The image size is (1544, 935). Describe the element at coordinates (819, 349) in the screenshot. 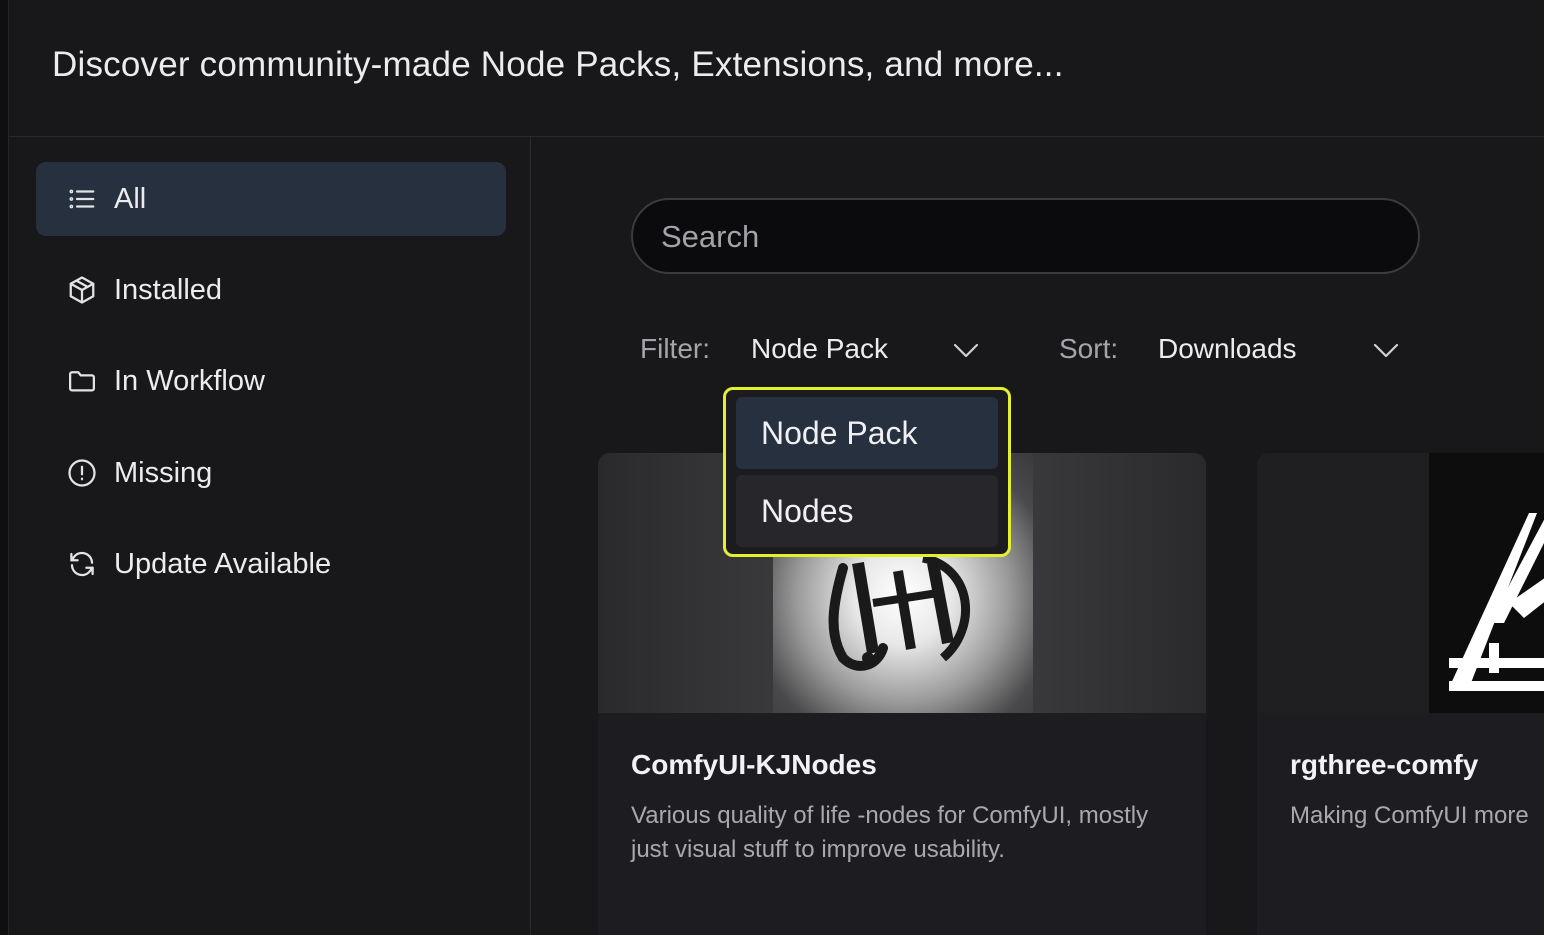

I see `filter-select: Node Pack` at that location.